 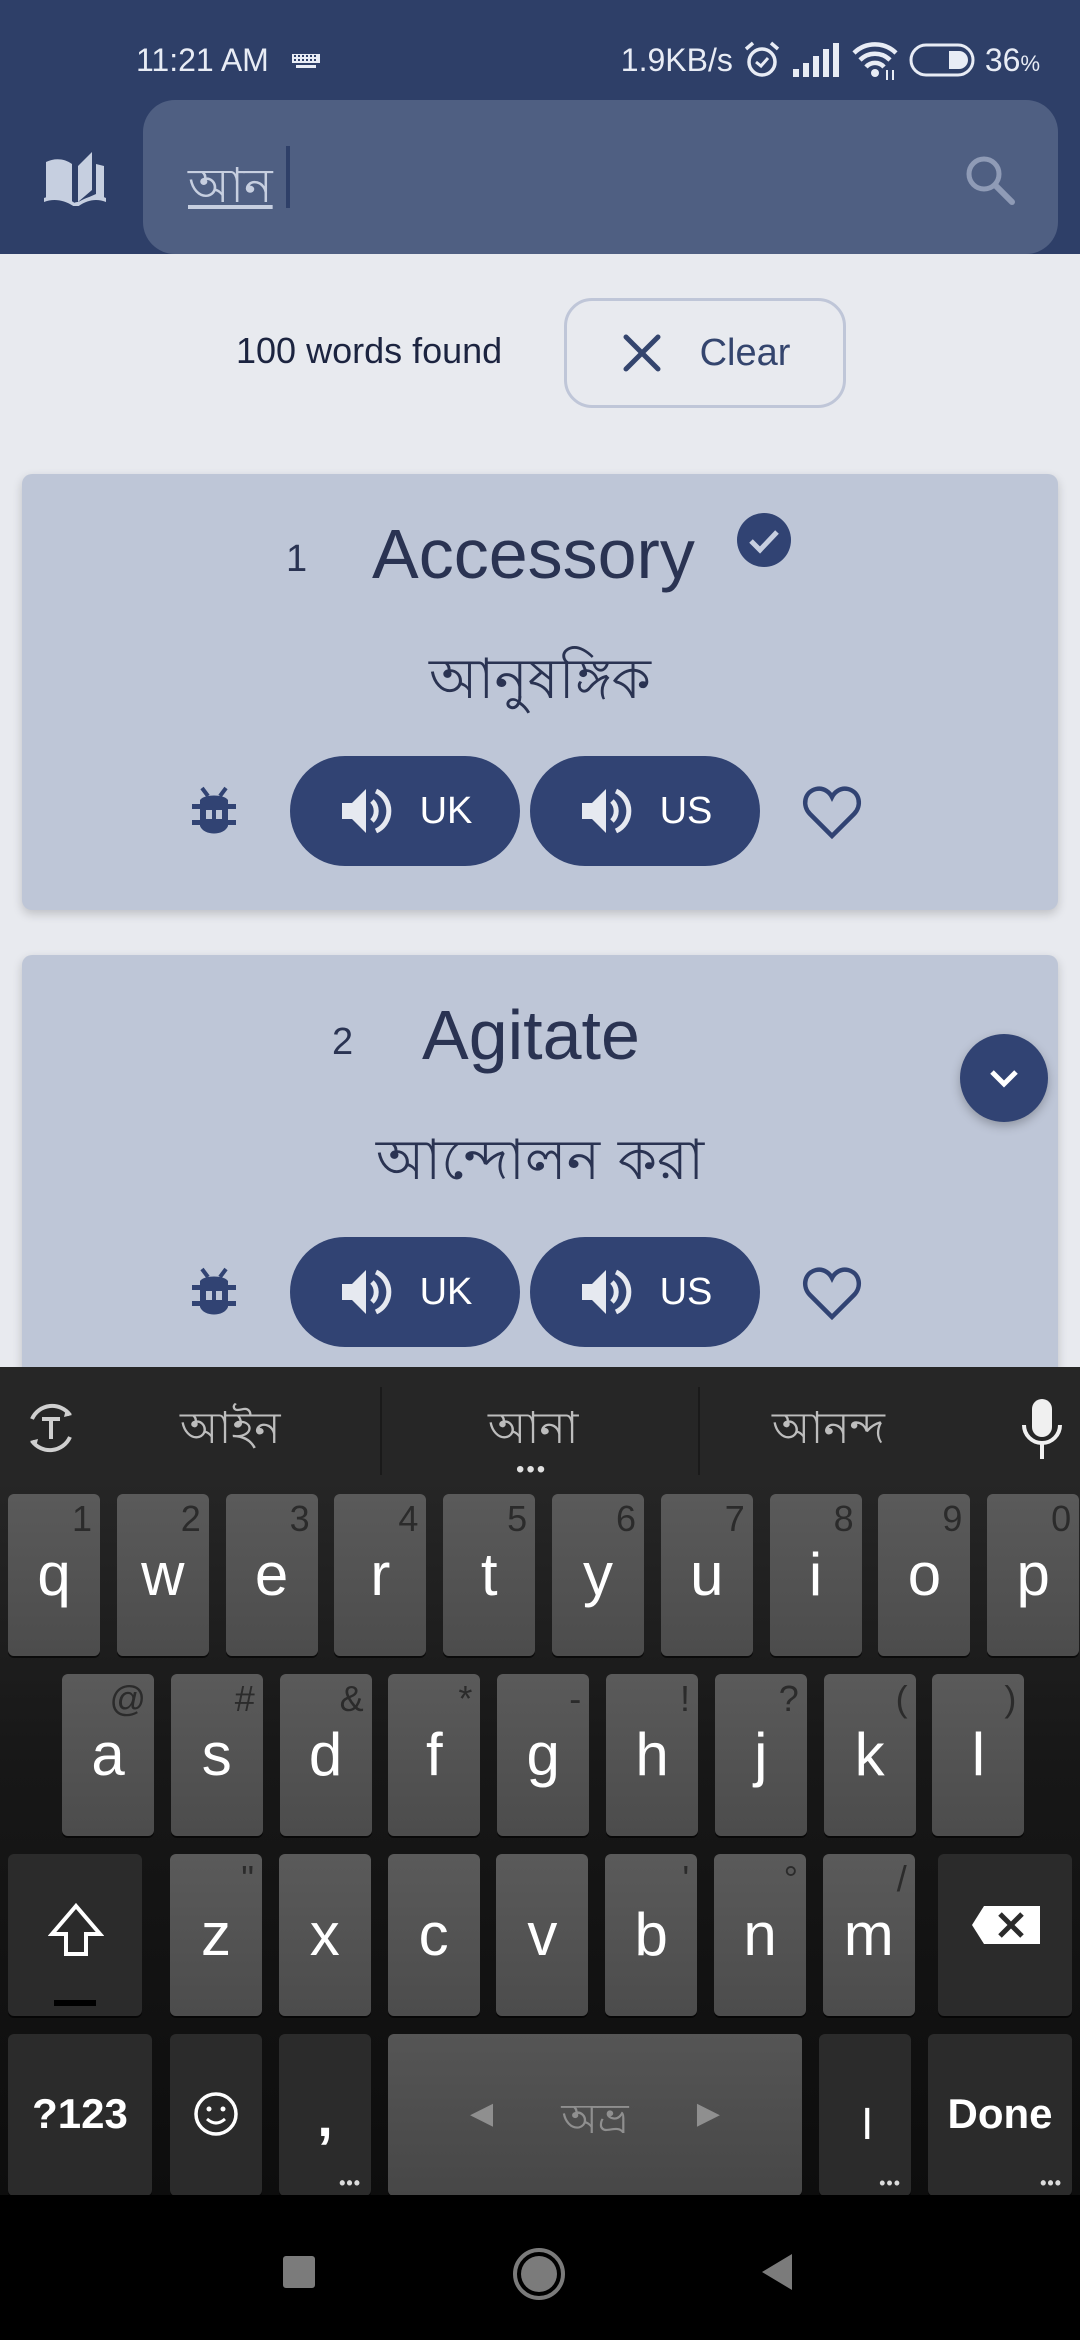 I want to click on battery-icon, so click(x=942, y=60).